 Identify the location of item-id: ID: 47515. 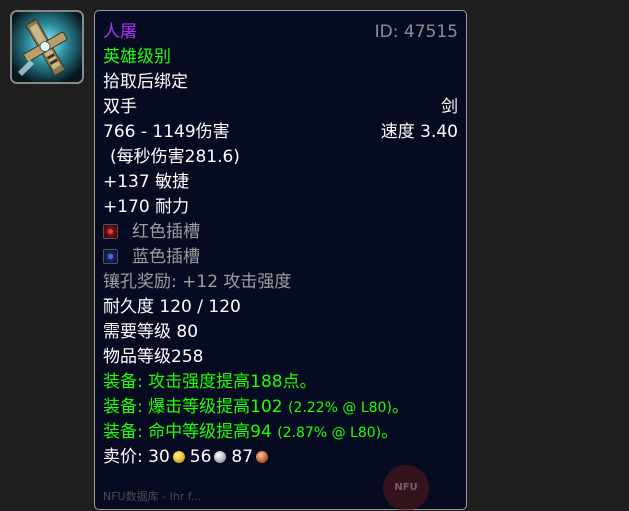
(416, 32).